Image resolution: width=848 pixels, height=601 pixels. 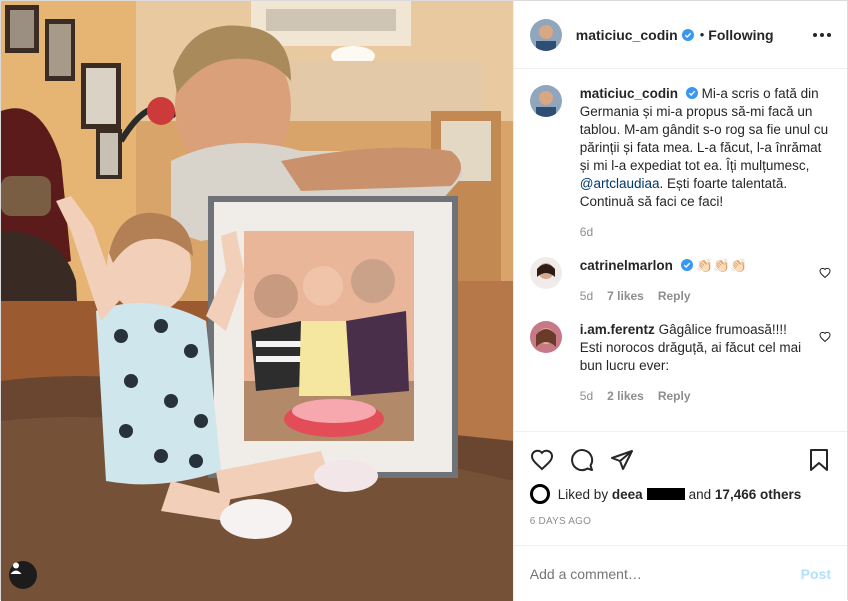 I want to click on user-tag-button, so click(x=23, y=575).